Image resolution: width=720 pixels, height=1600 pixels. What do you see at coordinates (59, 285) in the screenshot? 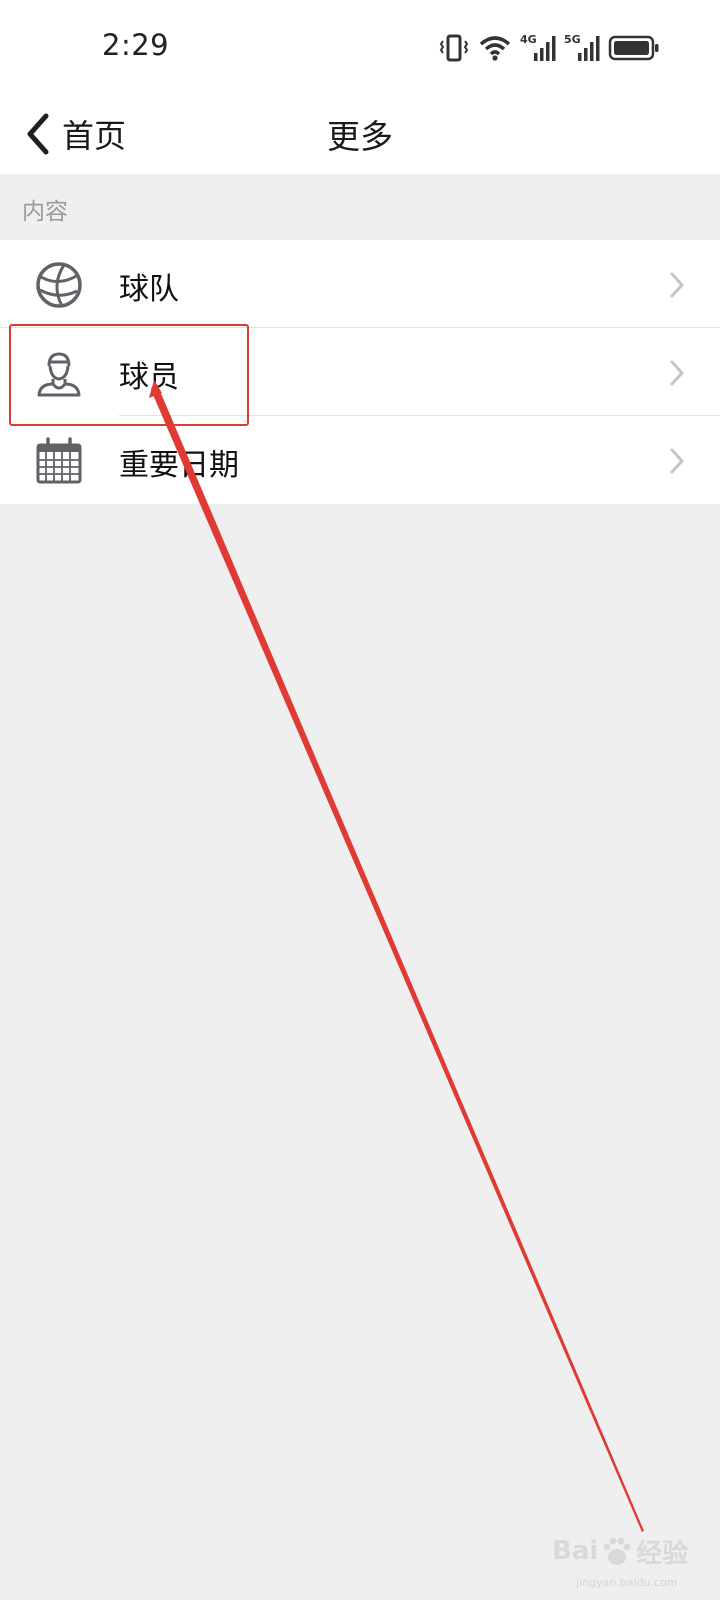
I see `basketball-icon` at bounding box center [59, 285].